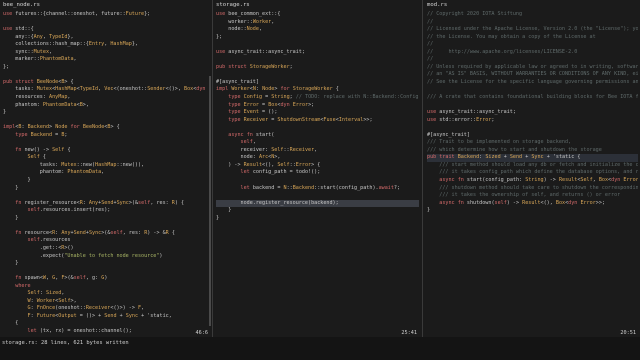 The height and width of the screenshot is (360, 640). Describe the element at coordinates (106, 249) in the screenshot. I see `code-line: .get::<R>()` at that location.